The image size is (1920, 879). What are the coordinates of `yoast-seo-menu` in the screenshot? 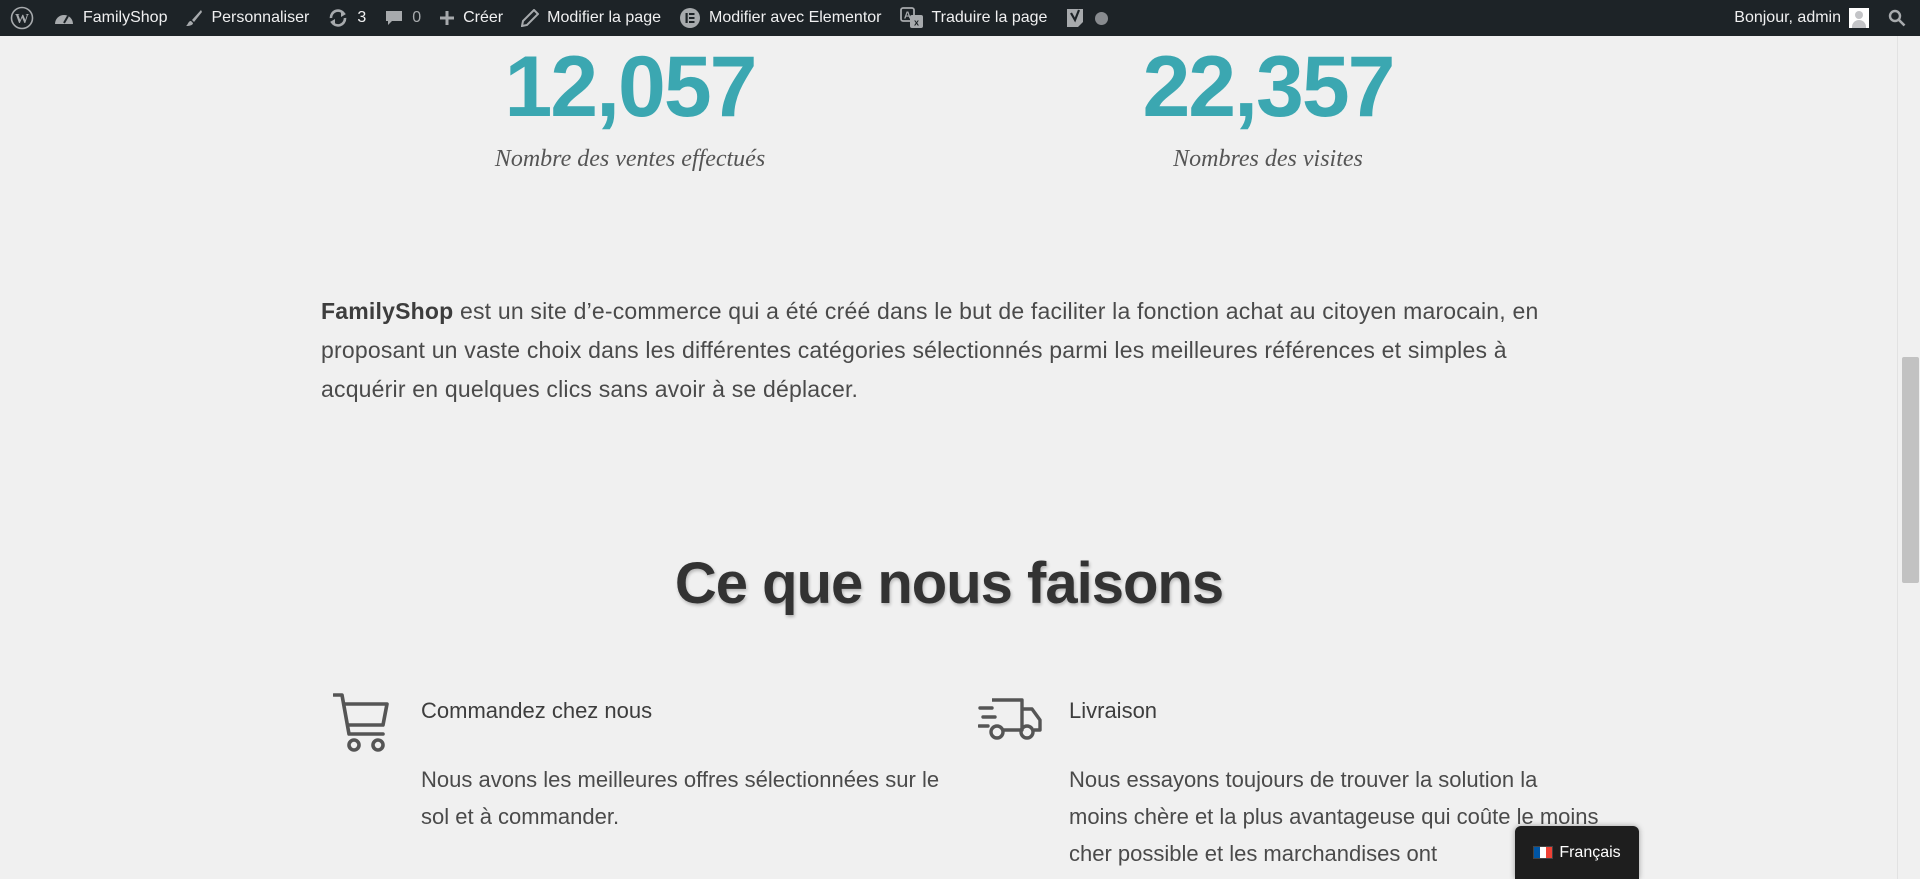 It's located at (1091, 18).